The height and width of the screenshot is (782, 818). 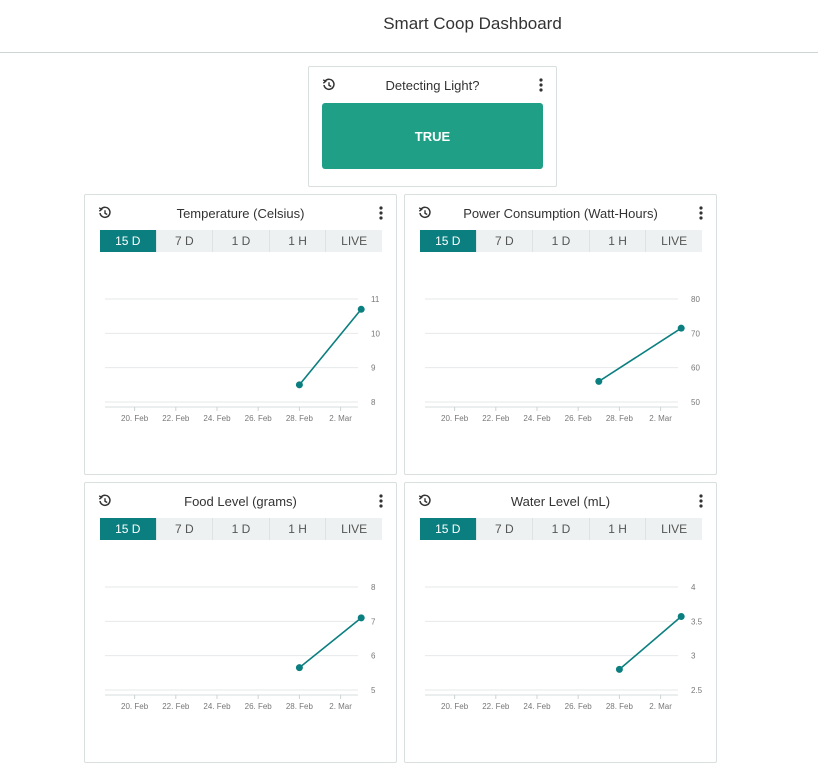 What do you see at coordinates (472, 23) in the screenshot?
I see `page-title: Smart Coop Dashboard` at bounding box center [472, 23].